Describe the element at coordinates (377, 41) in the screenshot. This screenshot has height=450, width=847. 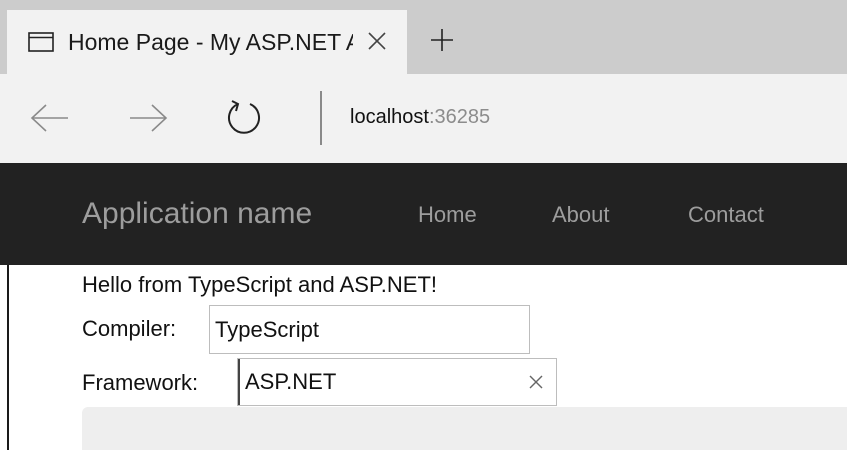
I see `close-icon` at that location.